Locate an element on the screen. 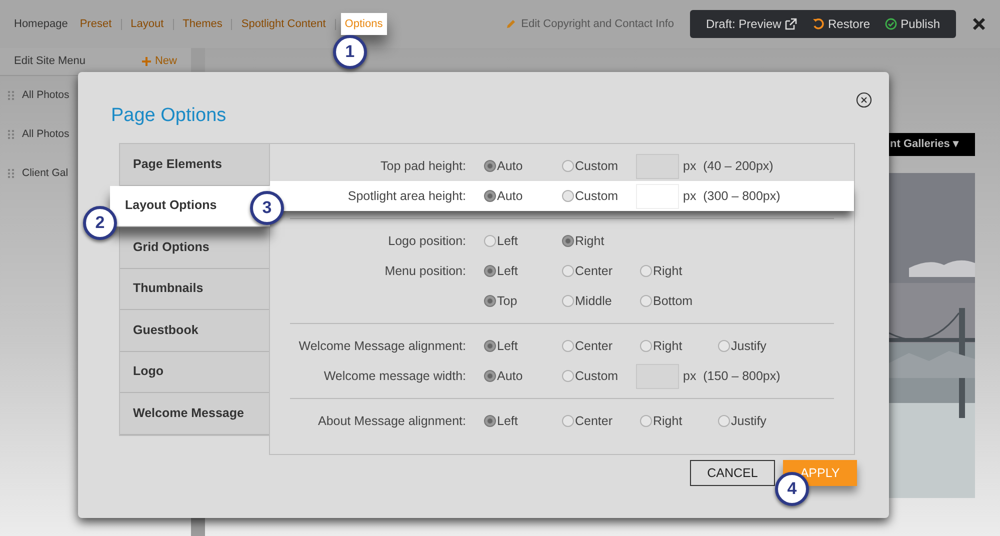 The height and width of the screenshot is (536, 1000). option-label: Welcome Message alignment: is located at coordinates (382, 346).